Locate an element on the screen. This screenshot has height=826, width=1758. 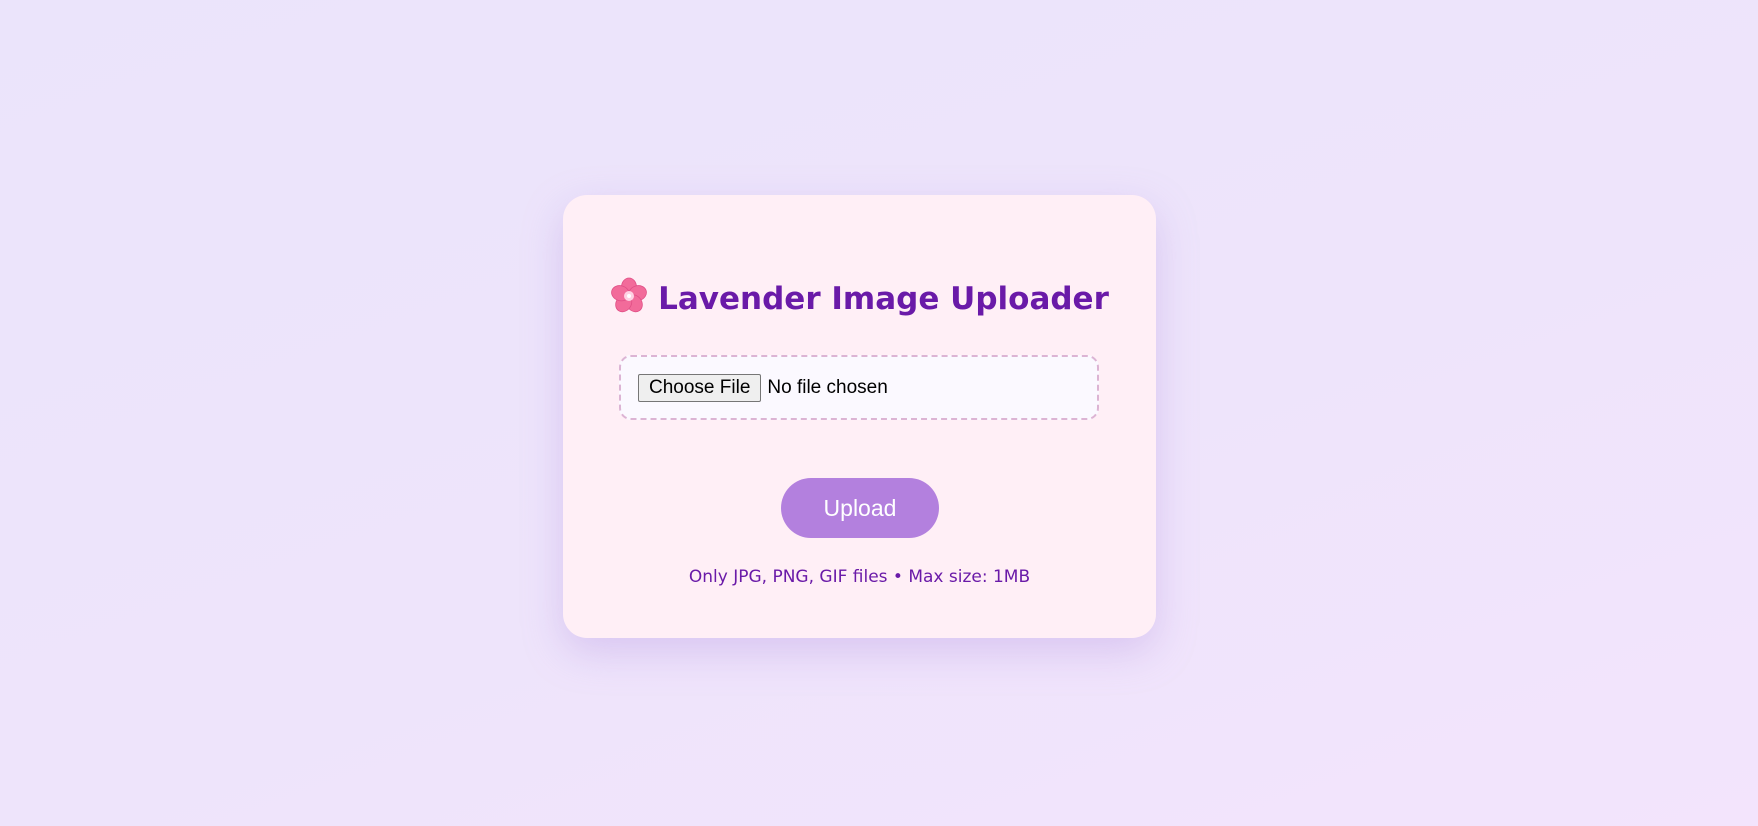
file-dropzone: Choose File No file chosen is located at coordinates (859, 387).